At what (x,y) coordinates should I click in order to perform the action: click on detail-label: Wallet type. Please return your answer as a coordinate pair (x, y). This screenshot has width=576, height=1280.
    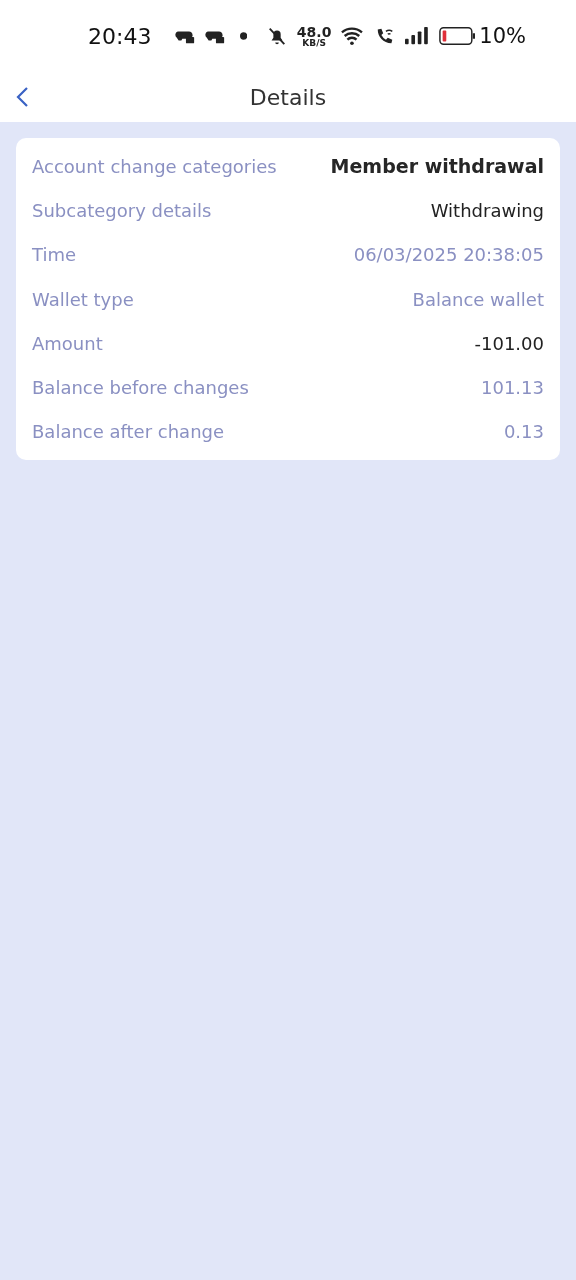
    Looking at the image, I should click on (83, 299).